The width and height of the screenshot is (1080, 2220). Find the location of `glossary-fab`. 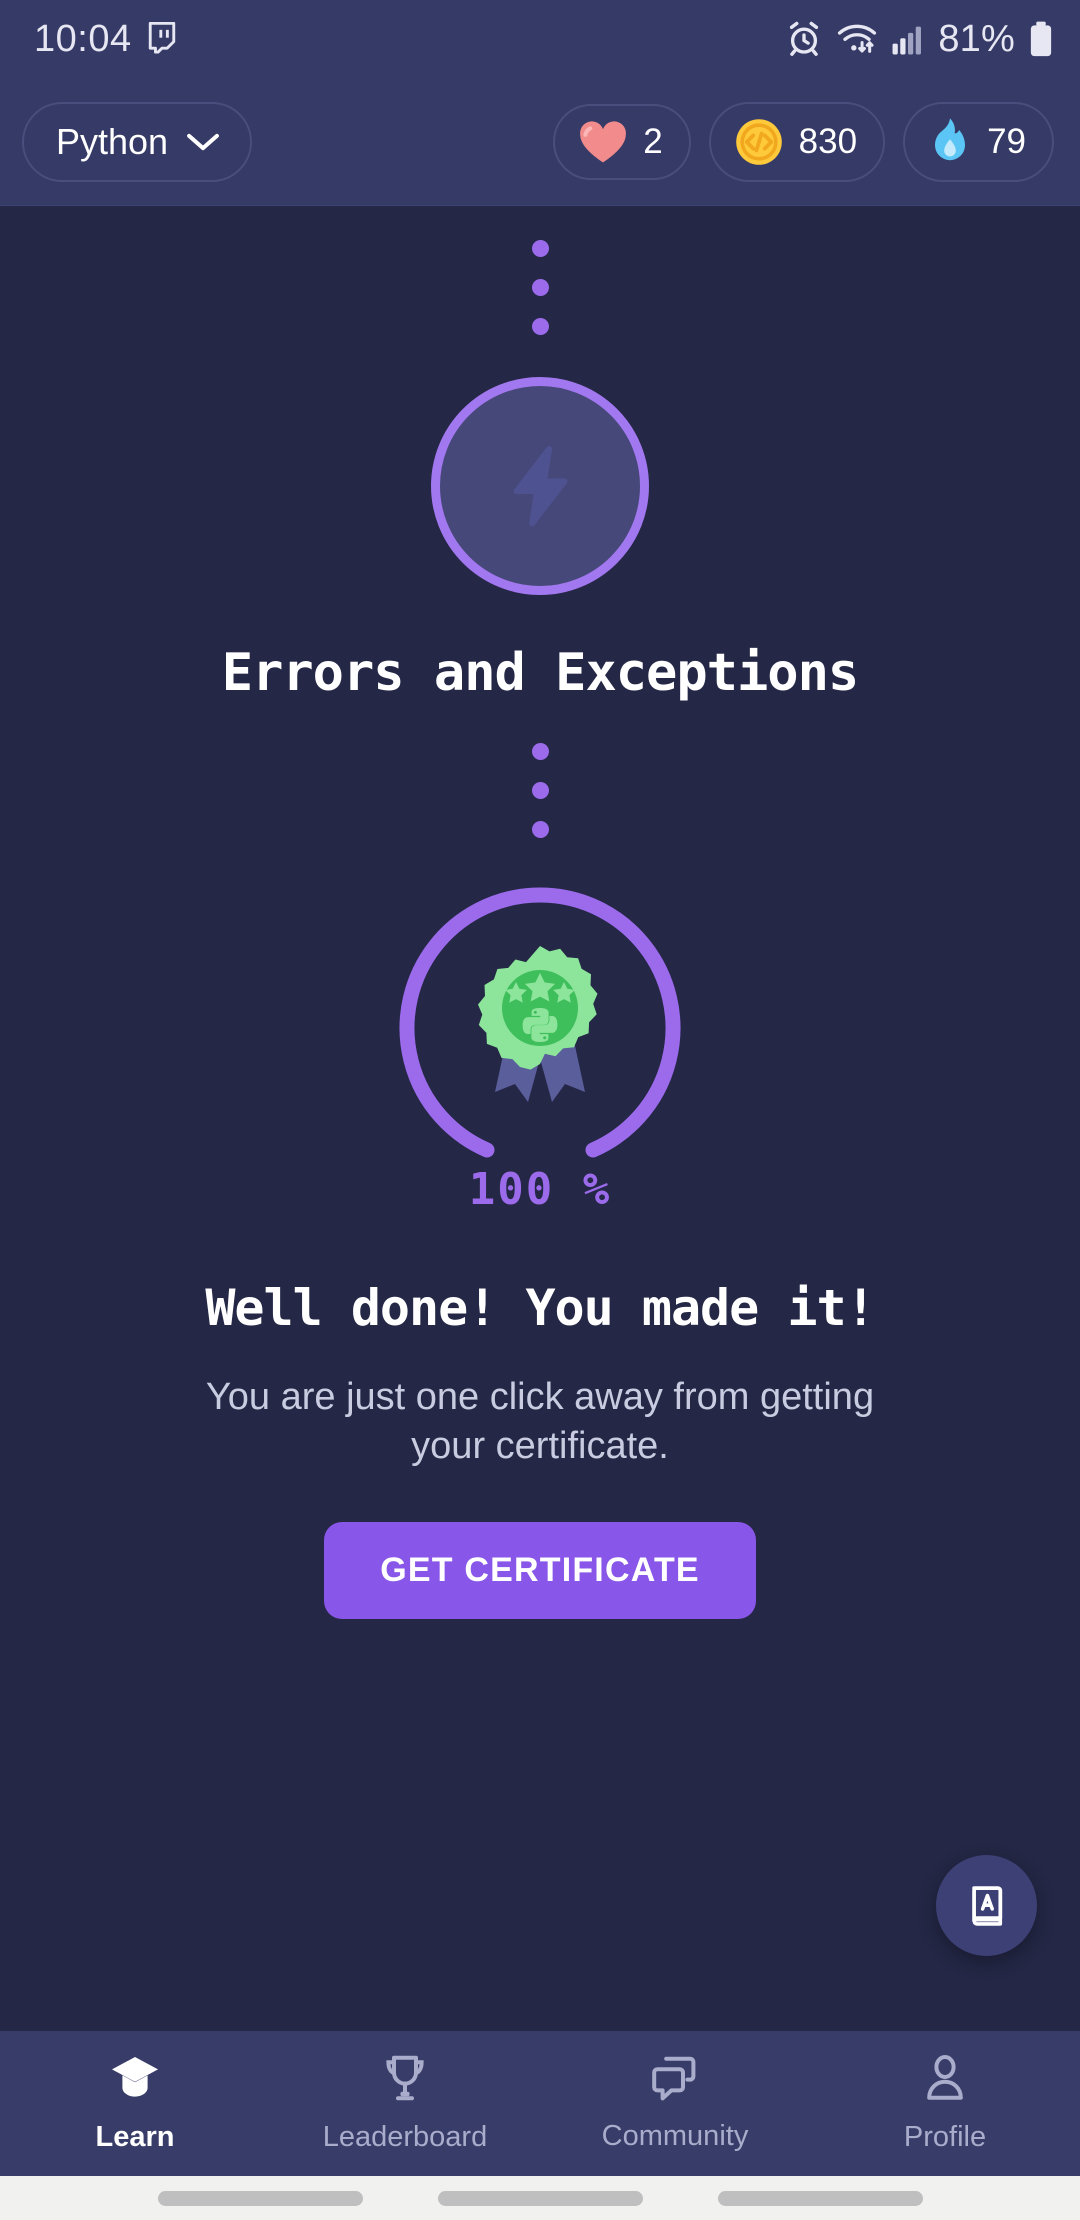

glossary-fab is located at coordinates (986, 1905).